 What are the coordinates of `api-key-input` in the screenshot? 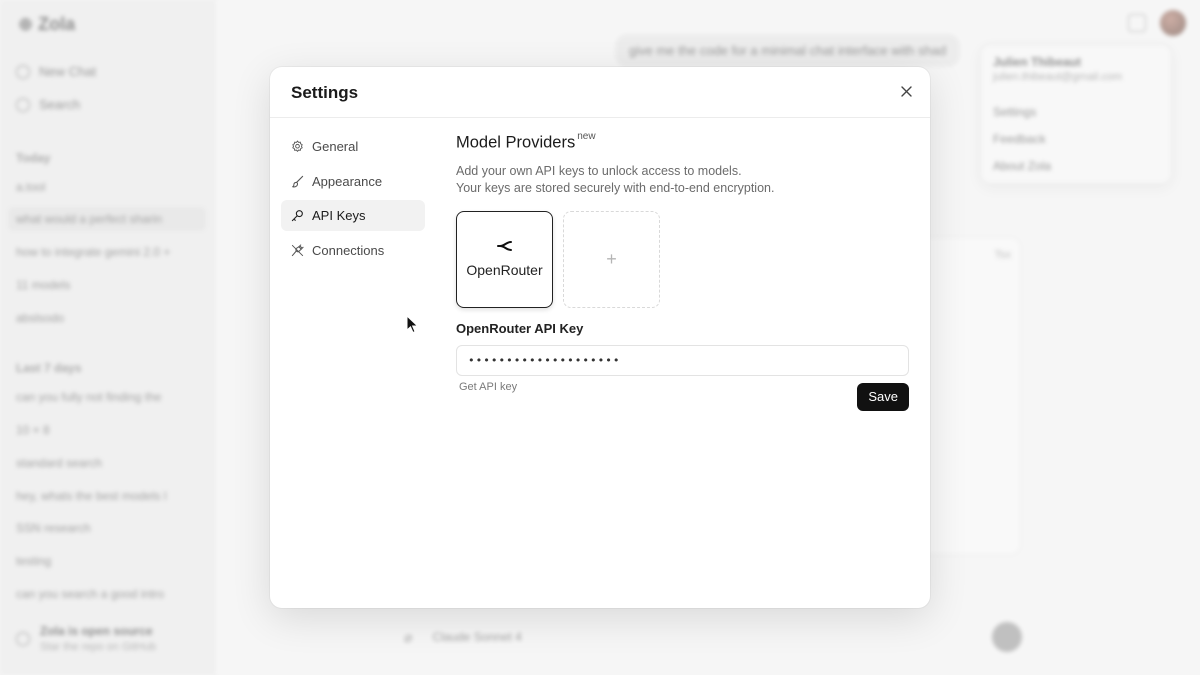 It's located at (682, 360).